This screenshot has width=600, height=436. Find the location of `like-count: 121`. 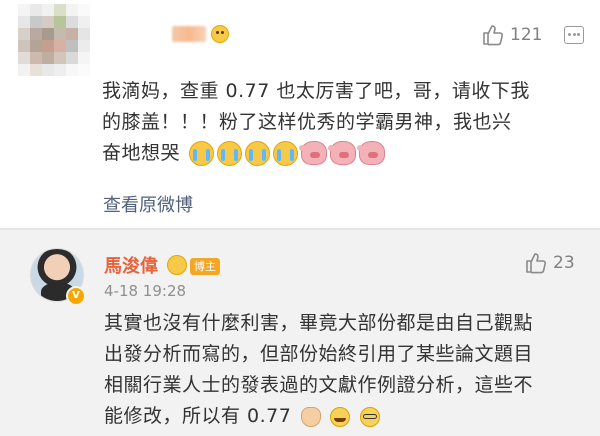

like-count: 121 is located at coordinates (526, 35).